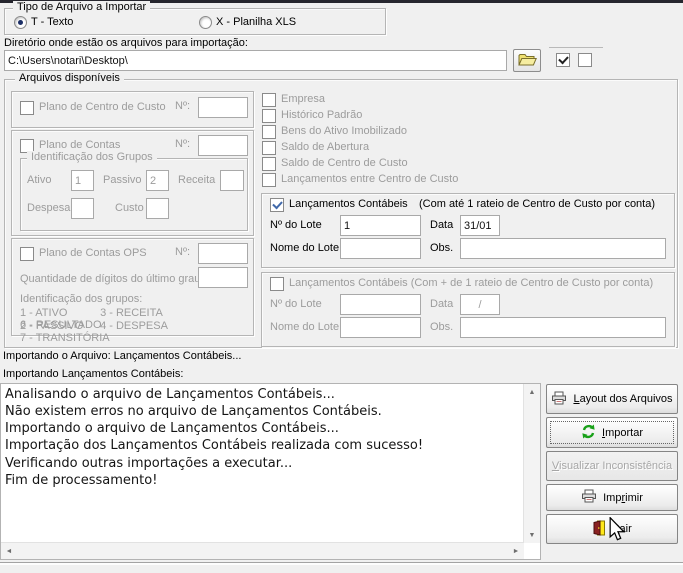  Describe the element at coordinates (256, 22) in the screenshot. I see `radio-planilha-xls-label: X - Planilha XLS` at that location.